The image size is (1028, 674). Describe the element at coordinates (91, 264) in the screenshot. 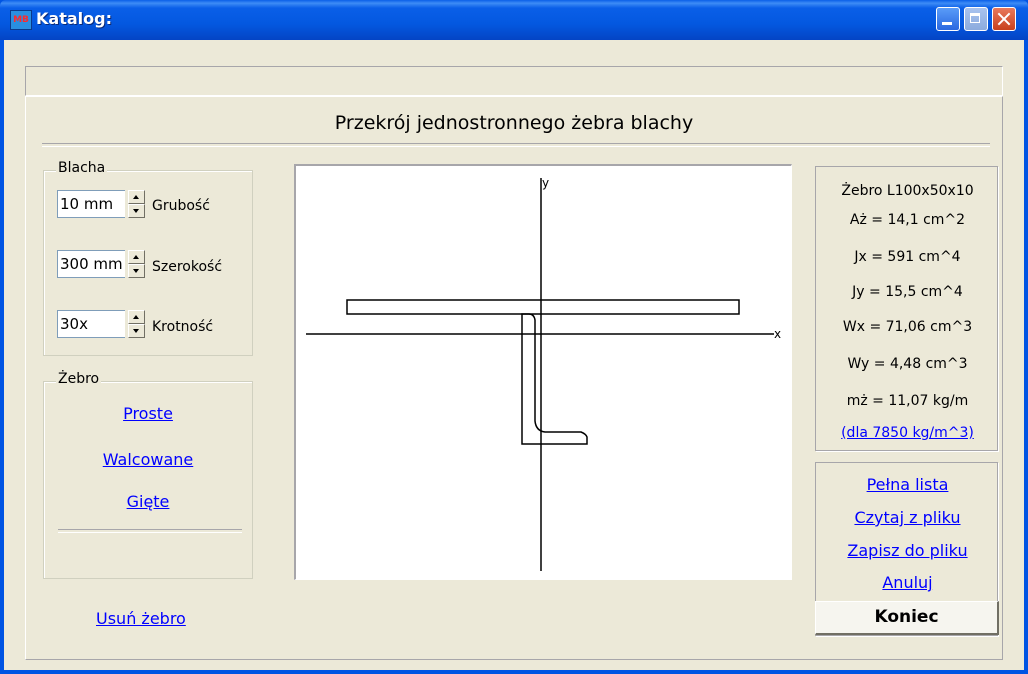

I see `width-input: 300 mm` at that location.